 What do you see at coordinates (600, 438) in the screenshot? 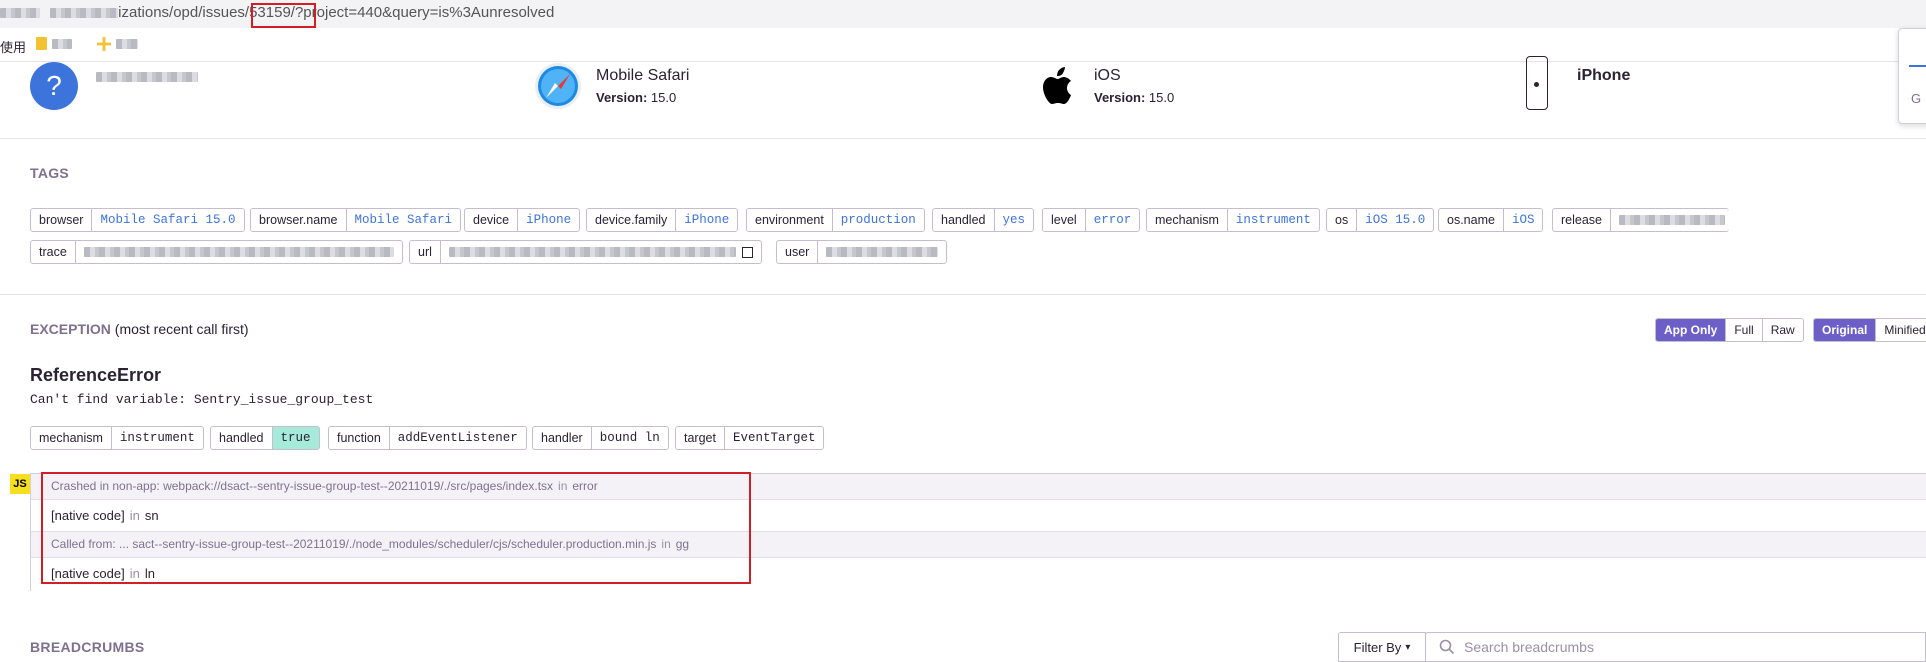
I see `handler-pill: handler bound ln` at bounding box center [600, 438].